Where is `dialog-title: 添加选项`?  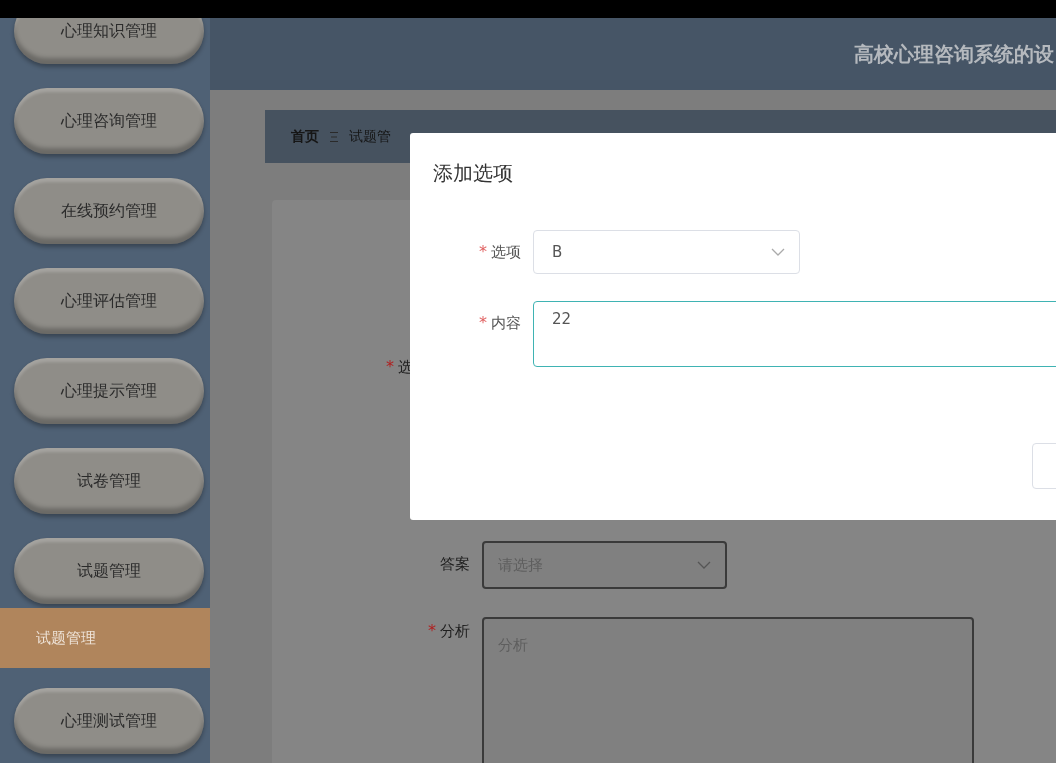 dialog-title: 添加选项 is located at coordinates (473, 173).